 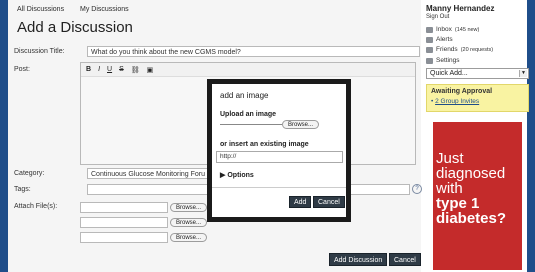 I want to click on options-label: Options, so click(x=240, y=175).